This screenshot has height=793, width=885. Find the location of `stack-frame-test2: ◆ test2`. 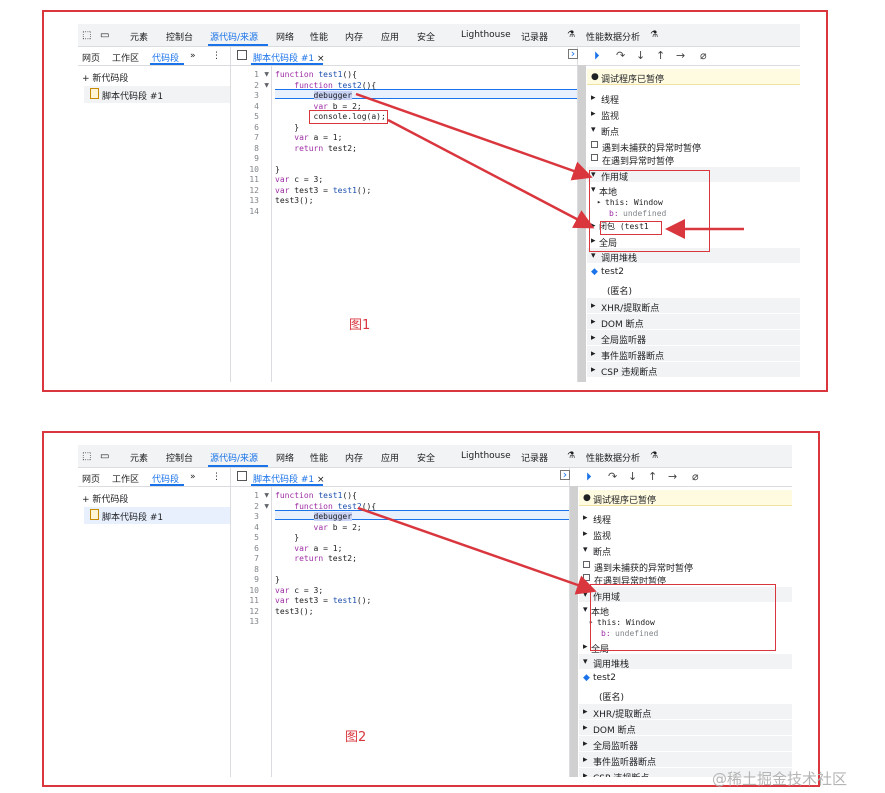

stack-frame-test2: ◆ test2 is located at coordinates (693, 271).